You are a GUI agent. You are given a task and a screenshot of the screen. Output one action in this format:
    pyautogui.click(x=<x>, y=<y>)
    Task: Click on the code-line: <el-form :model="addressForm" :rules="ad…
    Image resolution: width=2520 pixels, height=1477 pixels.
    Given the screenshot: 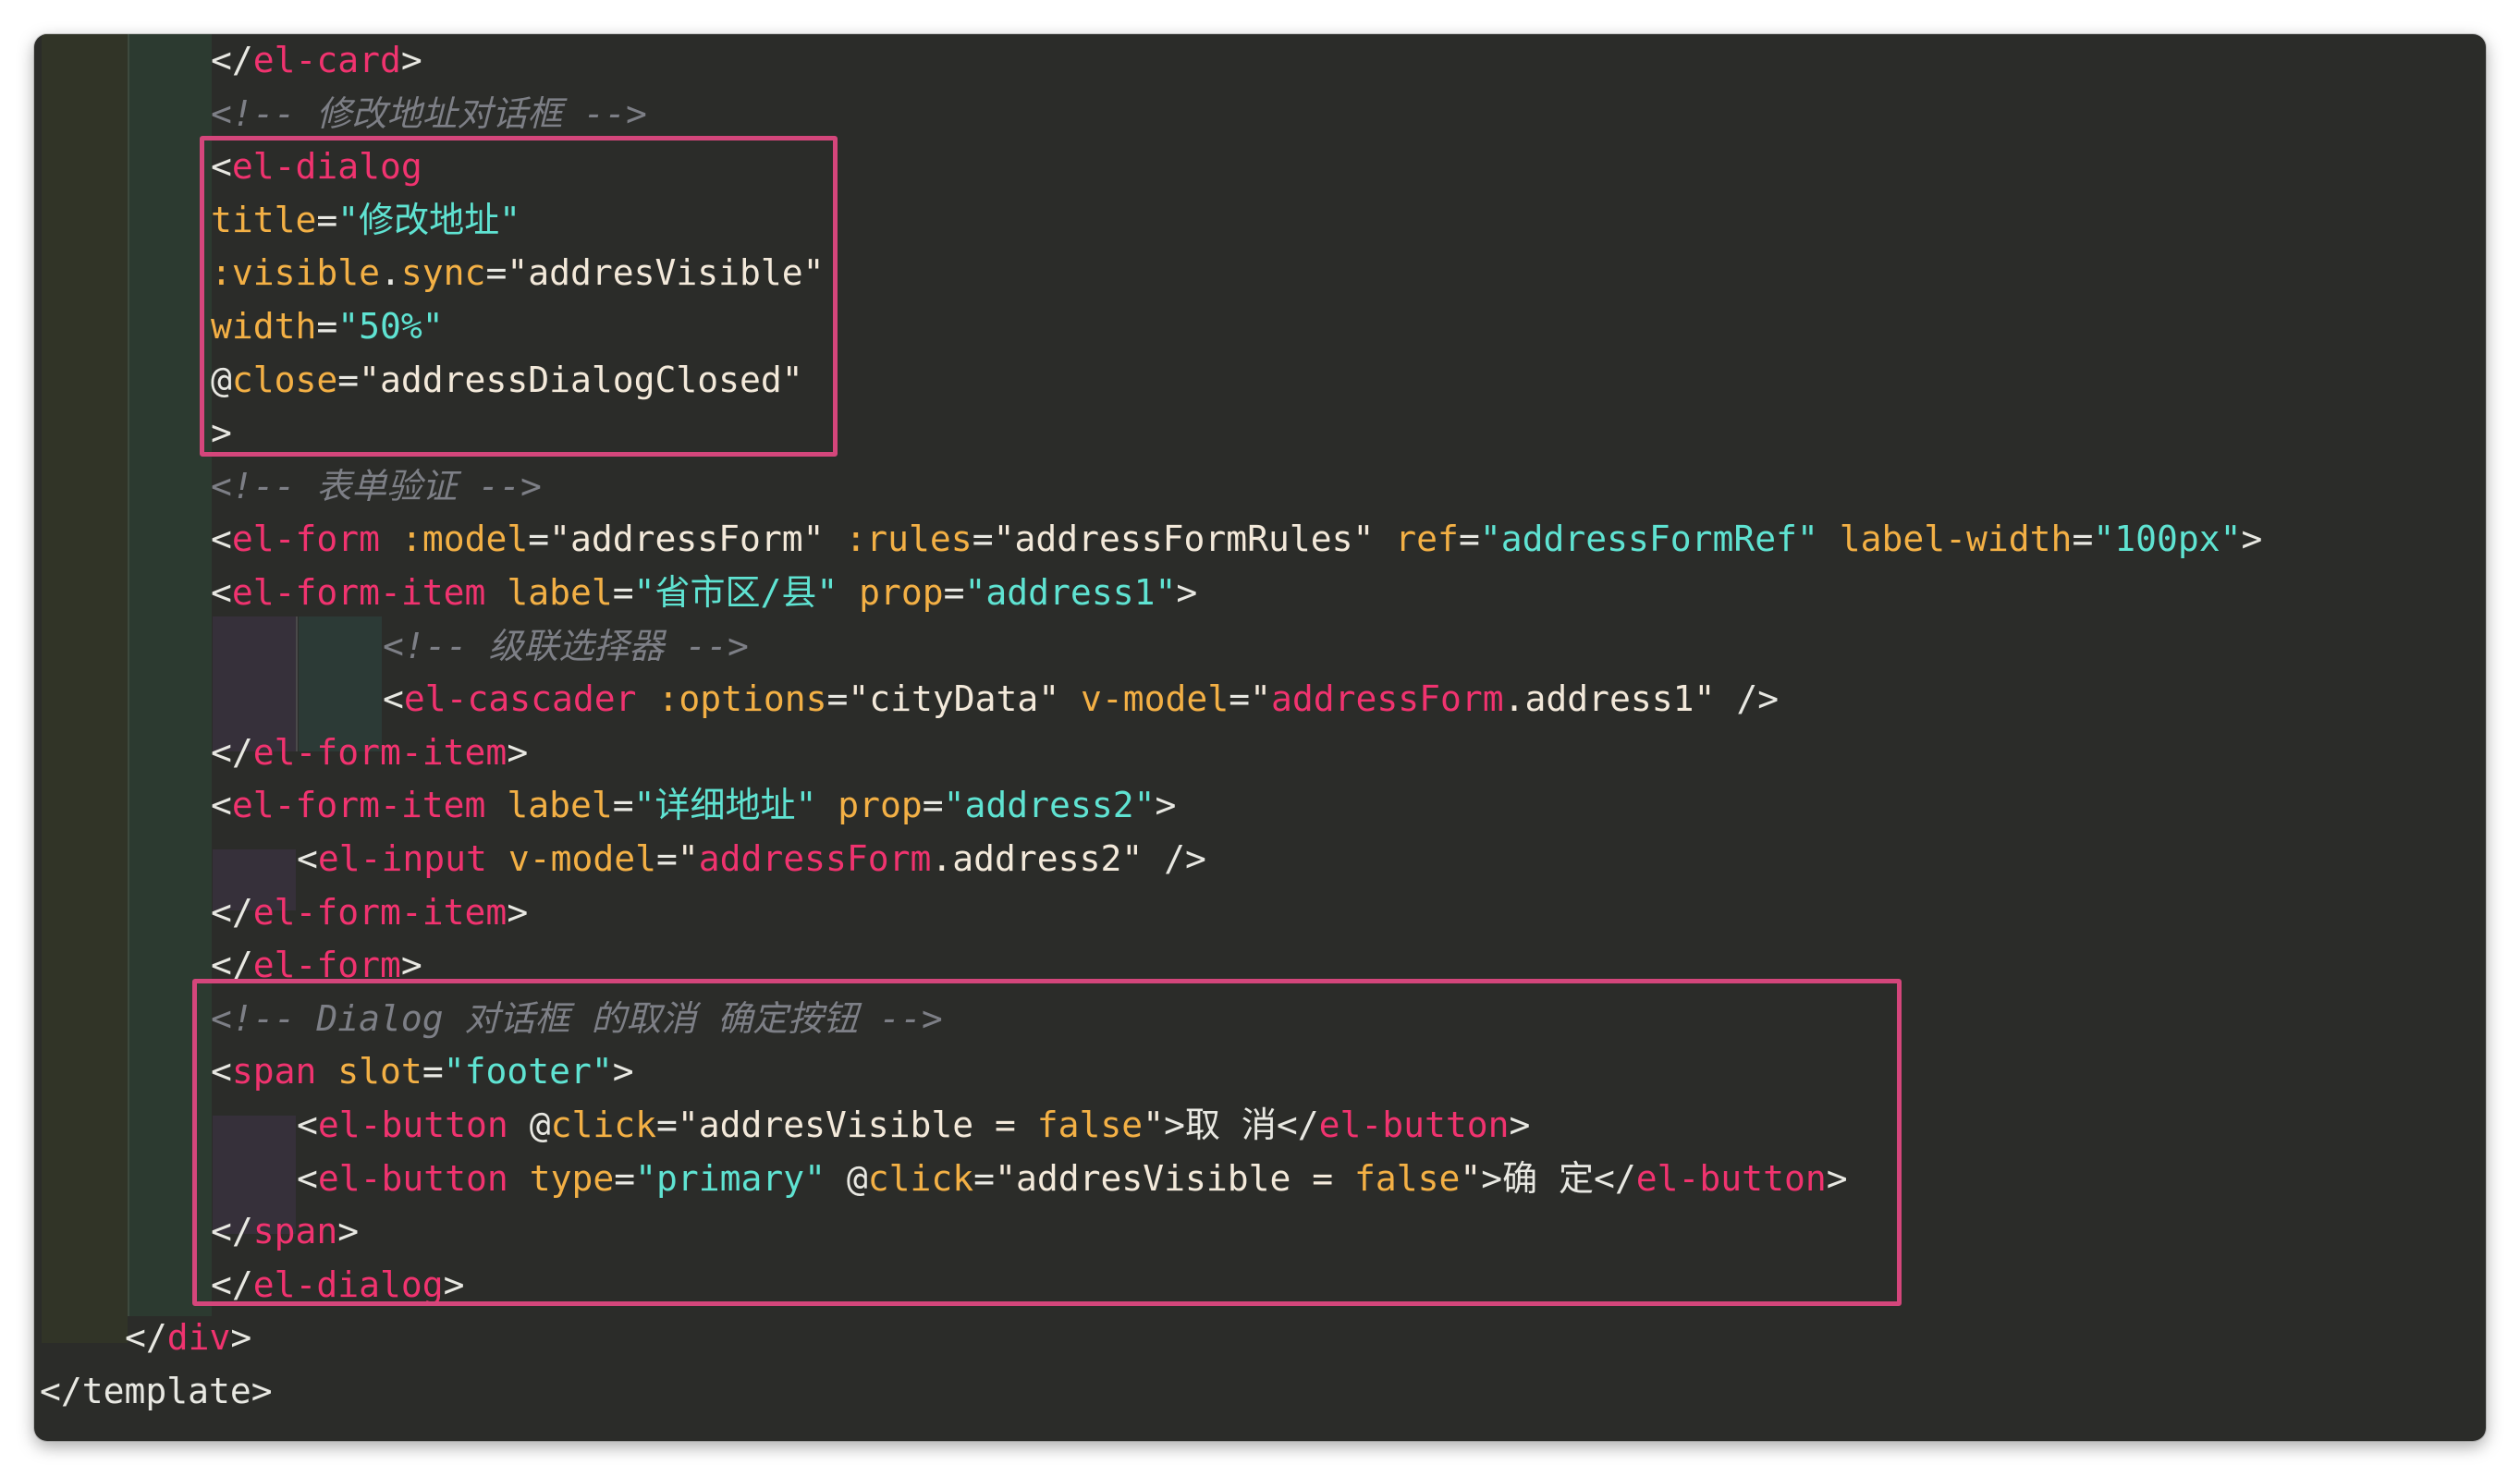 What is the action you would take?
    pyautogui.click(x=1236, y=539)
    